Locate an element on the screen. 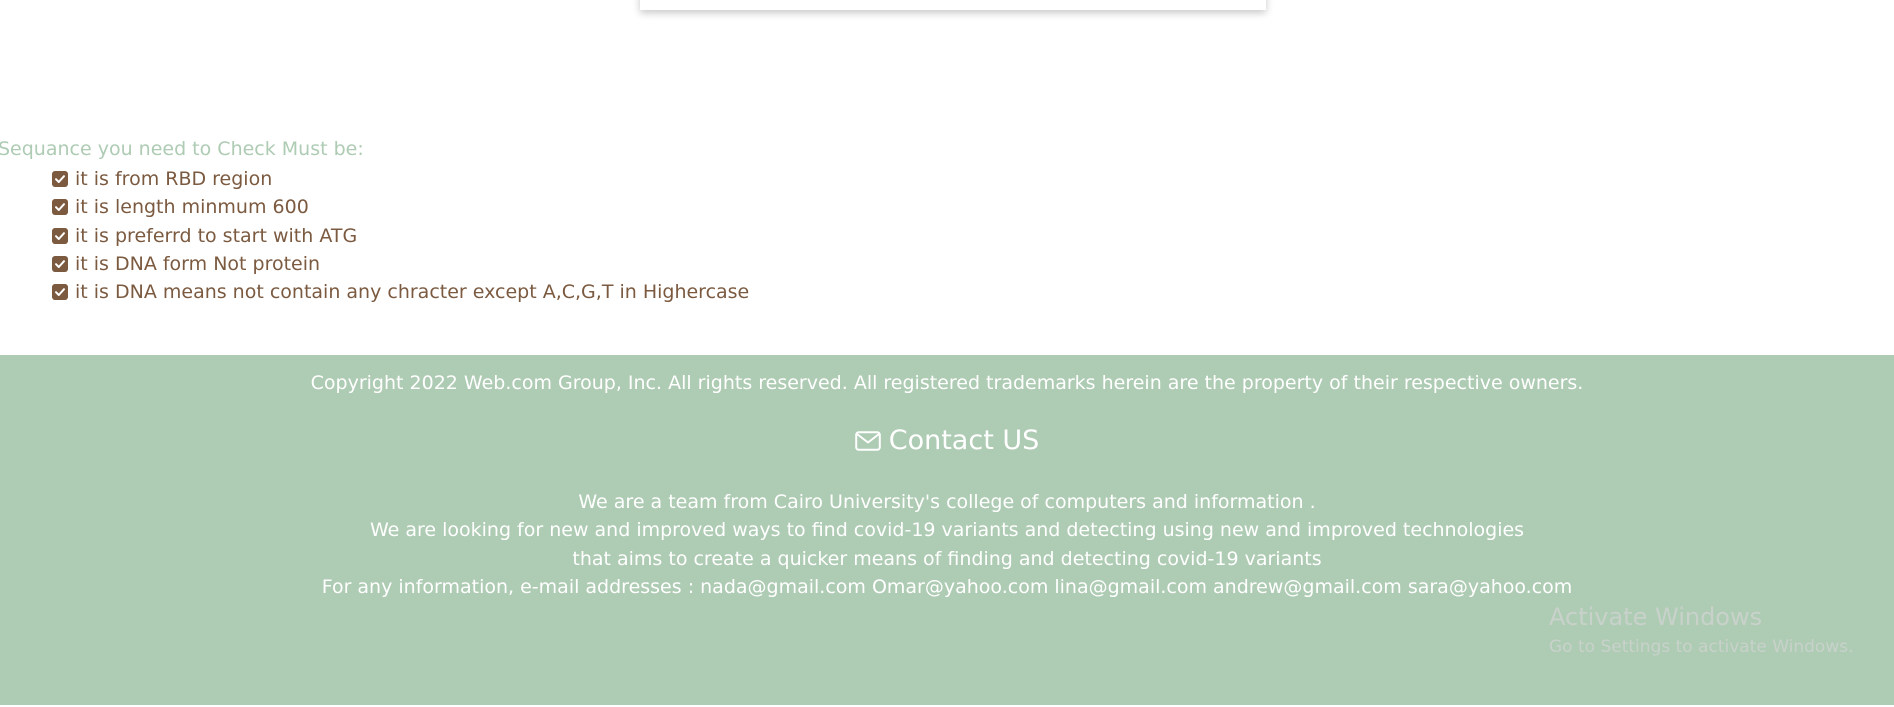 The image size is (1894, 707). contact-heading: Contact US is located at coordinates (947, 440).